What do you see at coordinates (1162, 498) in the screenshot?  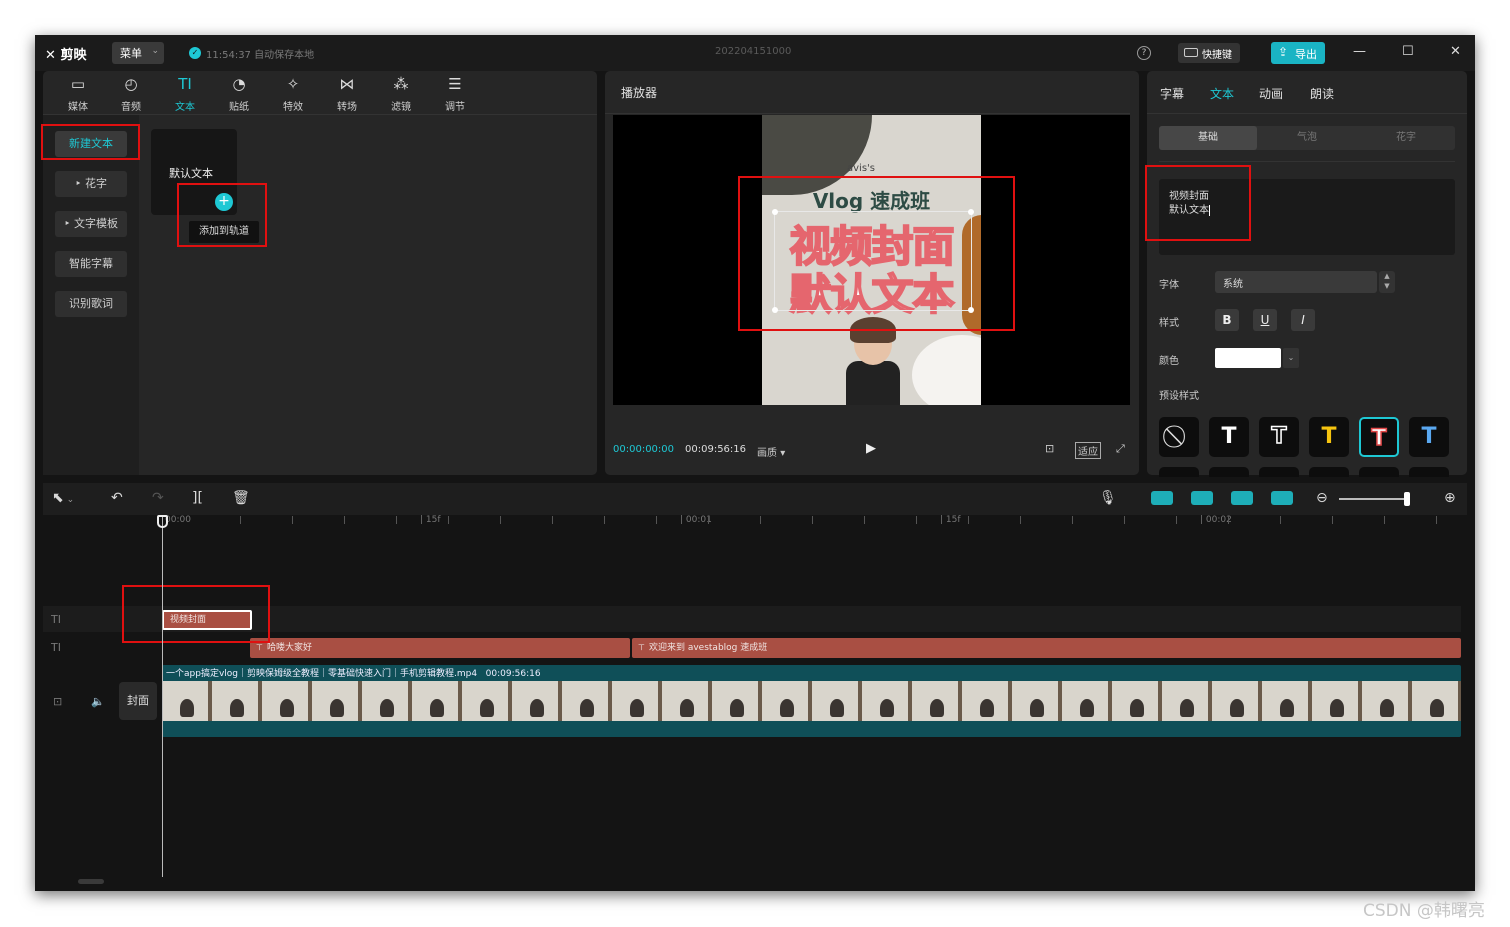 I see `link-clips-icon` at bounding box center [1162, 498].